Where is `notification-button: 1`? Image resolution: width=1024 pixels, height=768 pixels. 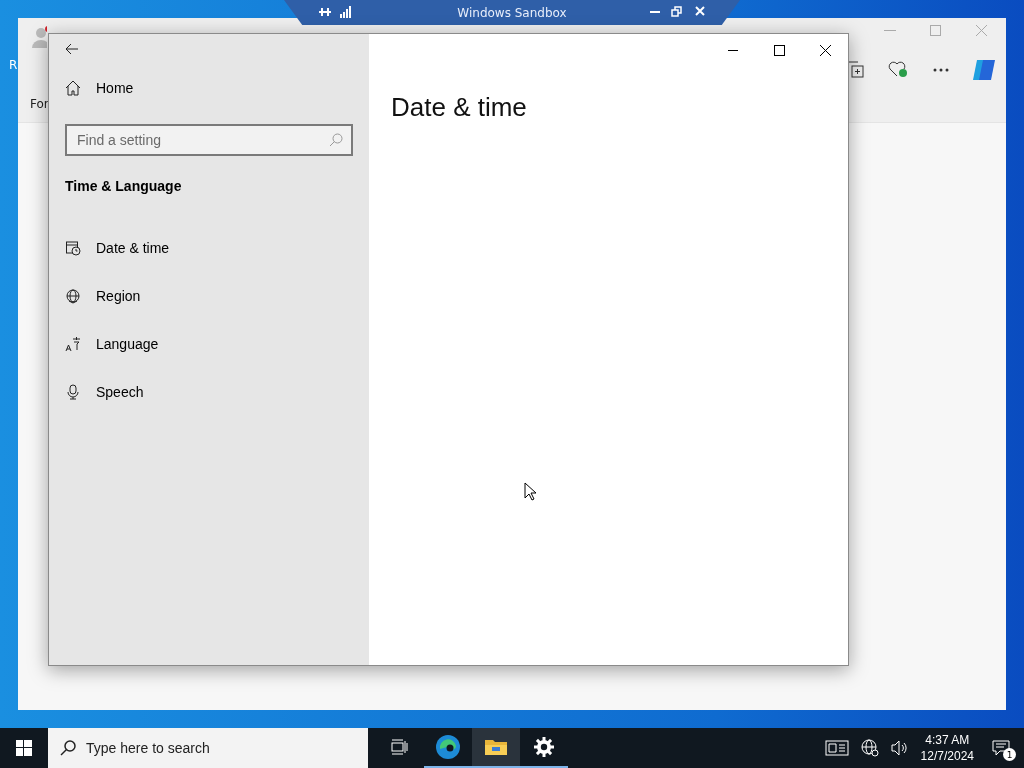 notification-button: 1 is located at coordinates (1001, 748).